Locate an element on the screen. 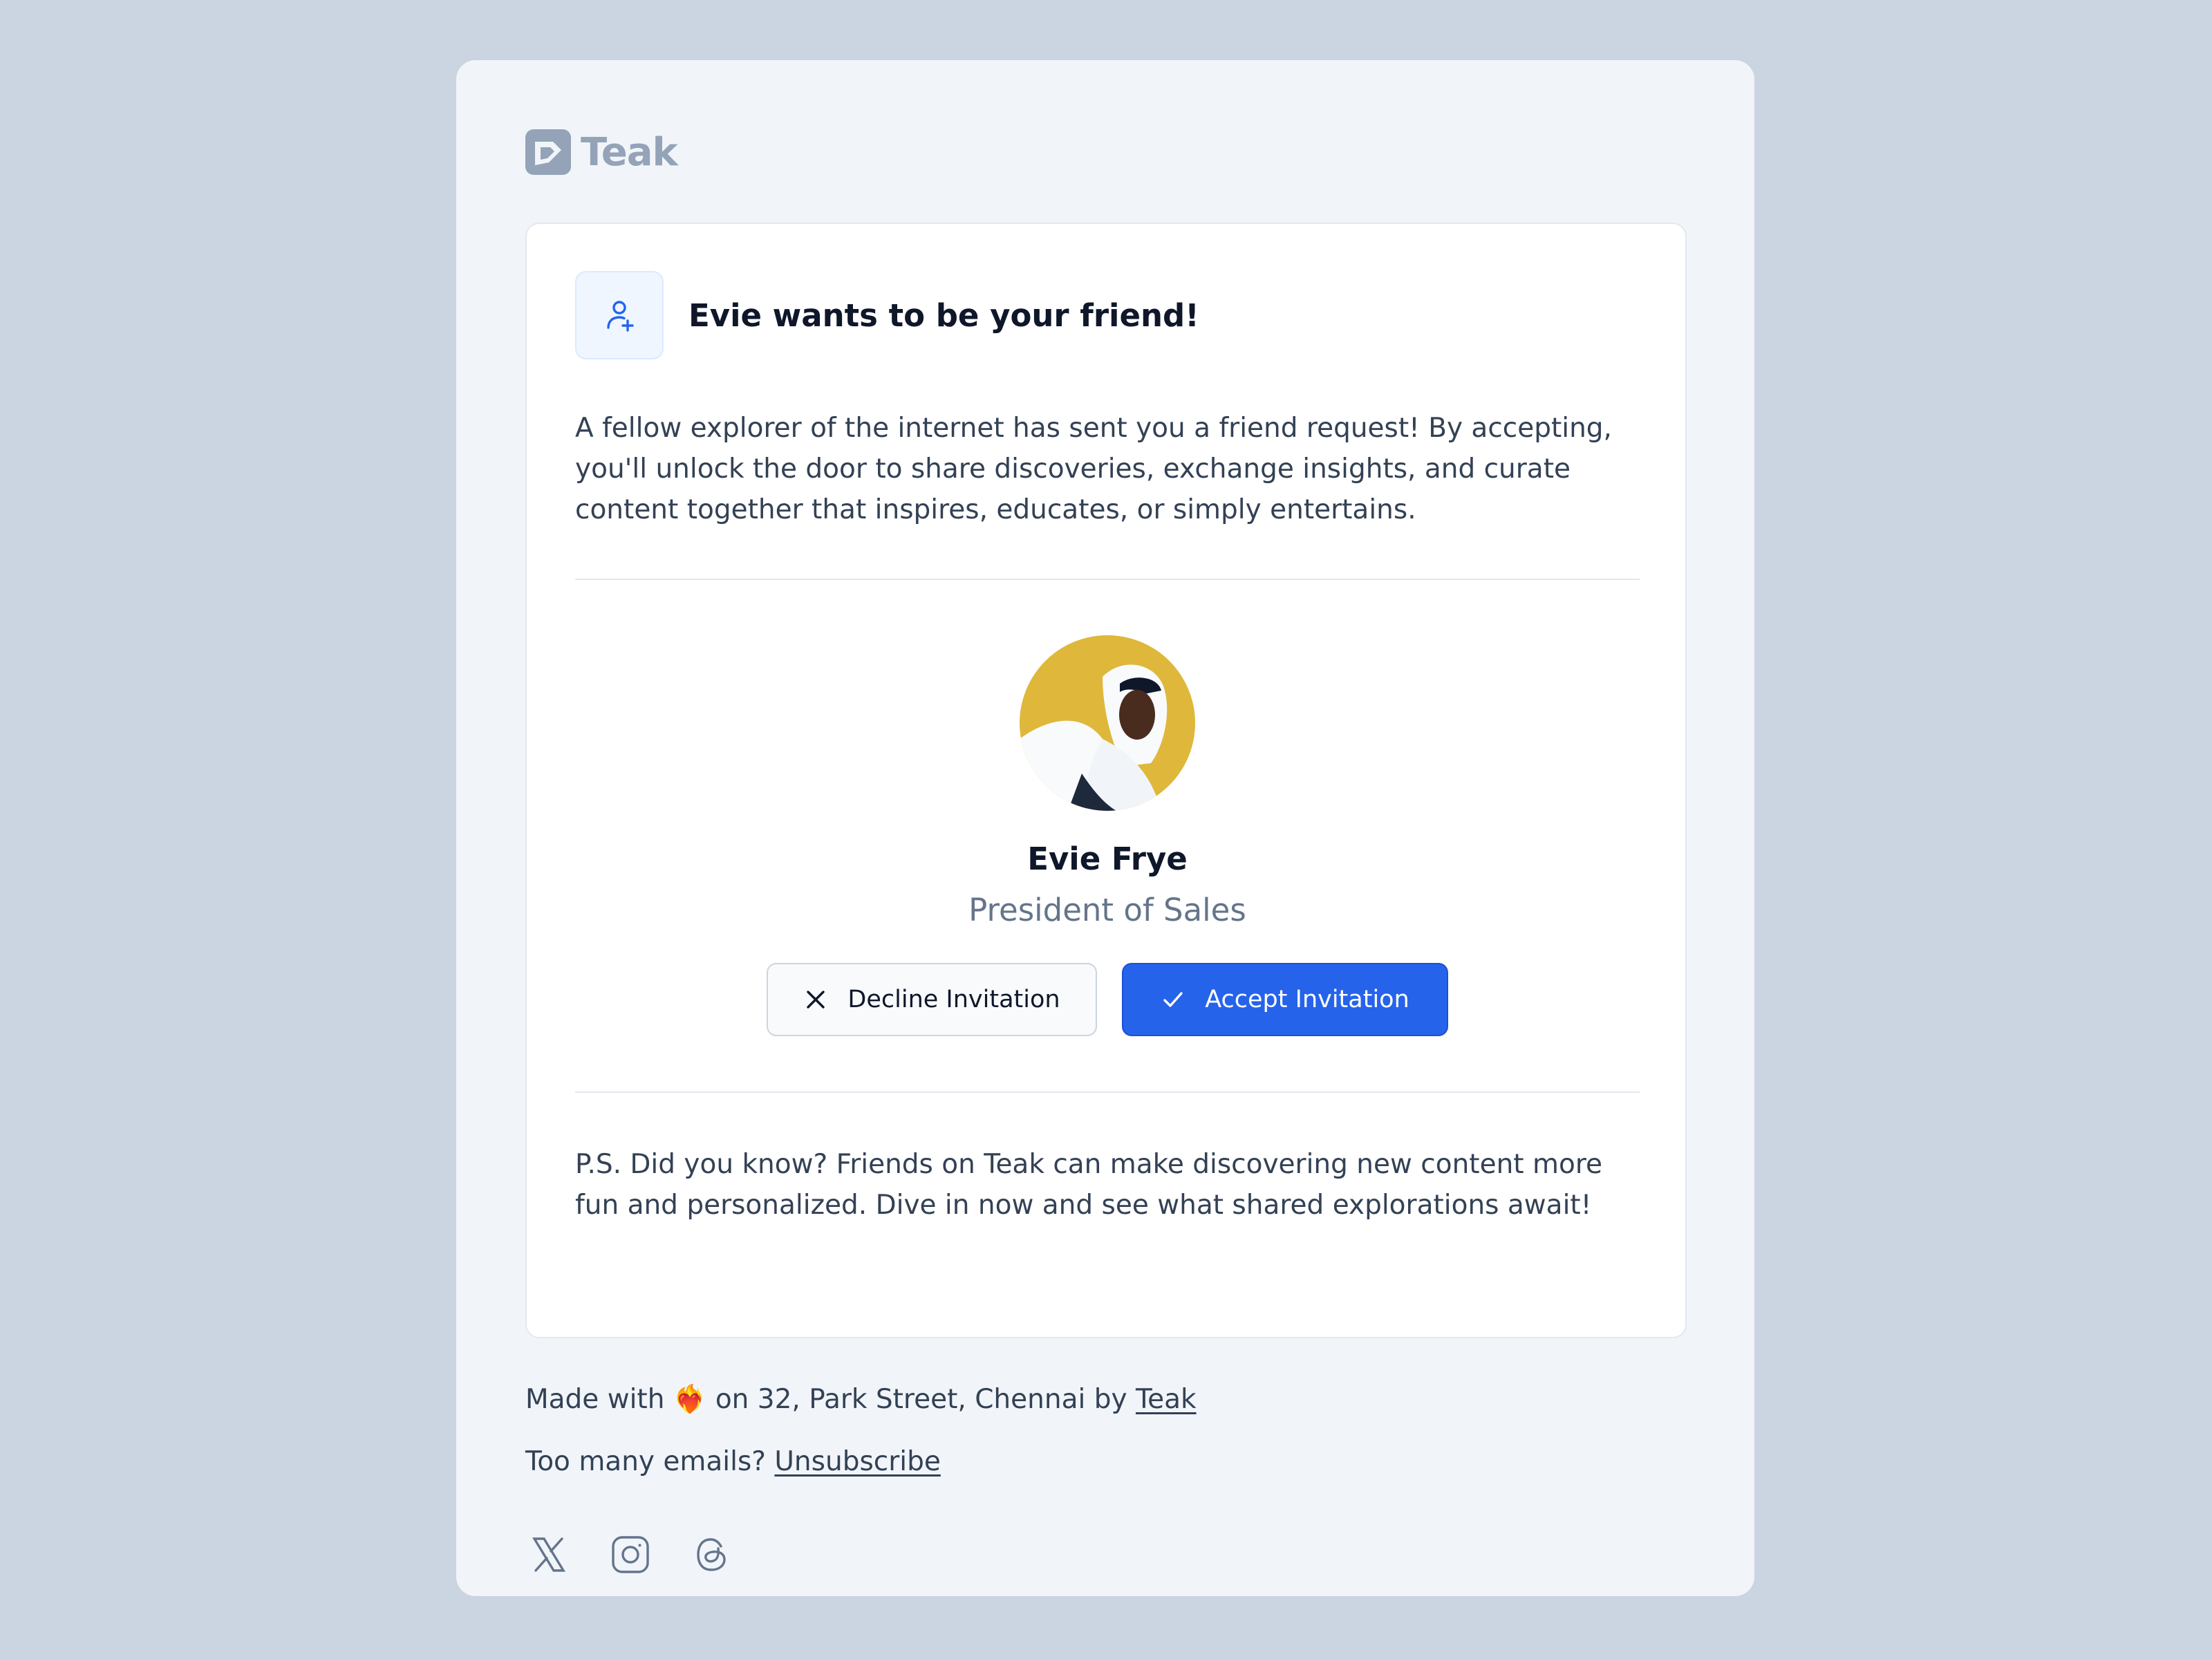 This screenshot has height=1659, width=2212. close-icon is located at coordinates (816, 1000).